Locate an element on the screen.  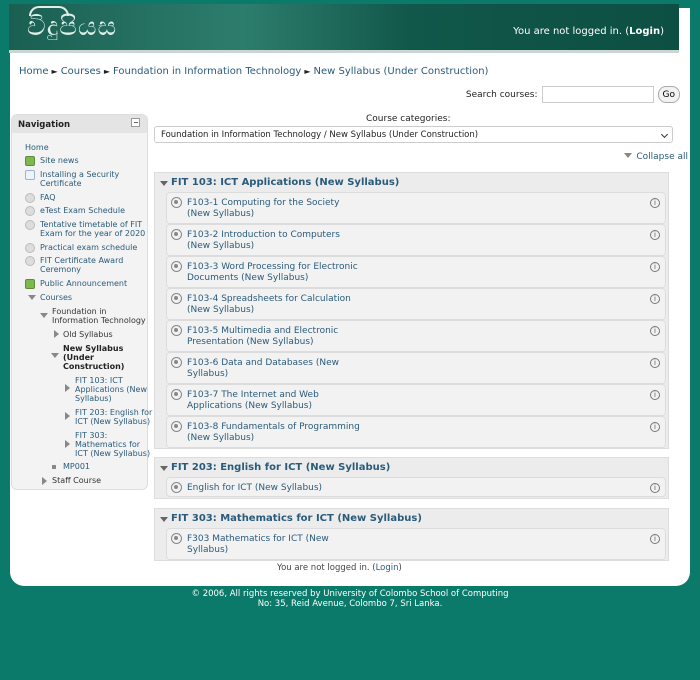
nav-practical-exam: Practical exam schedule is located at coordinates (81, 248).